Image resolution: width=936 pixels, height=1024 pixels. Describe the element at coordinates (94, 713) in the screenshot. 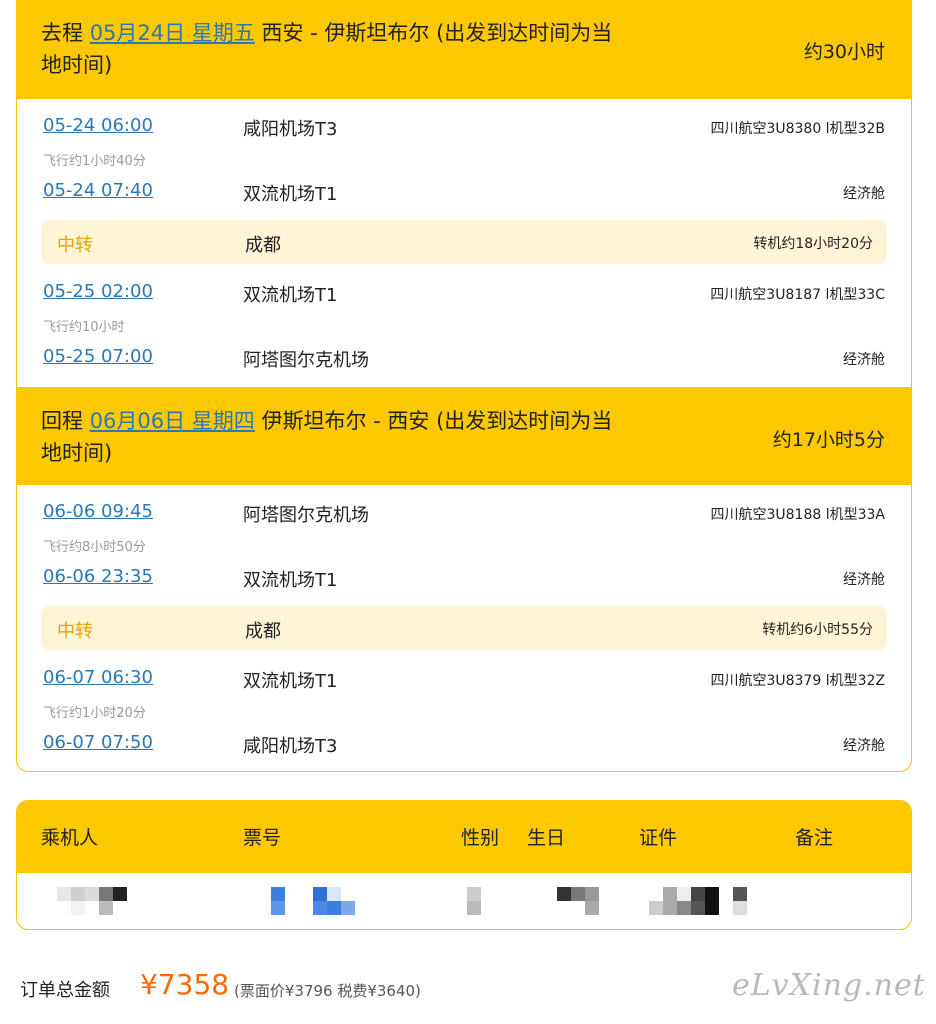

I see `flight-duration: 飞行约1小时20分` at that location.